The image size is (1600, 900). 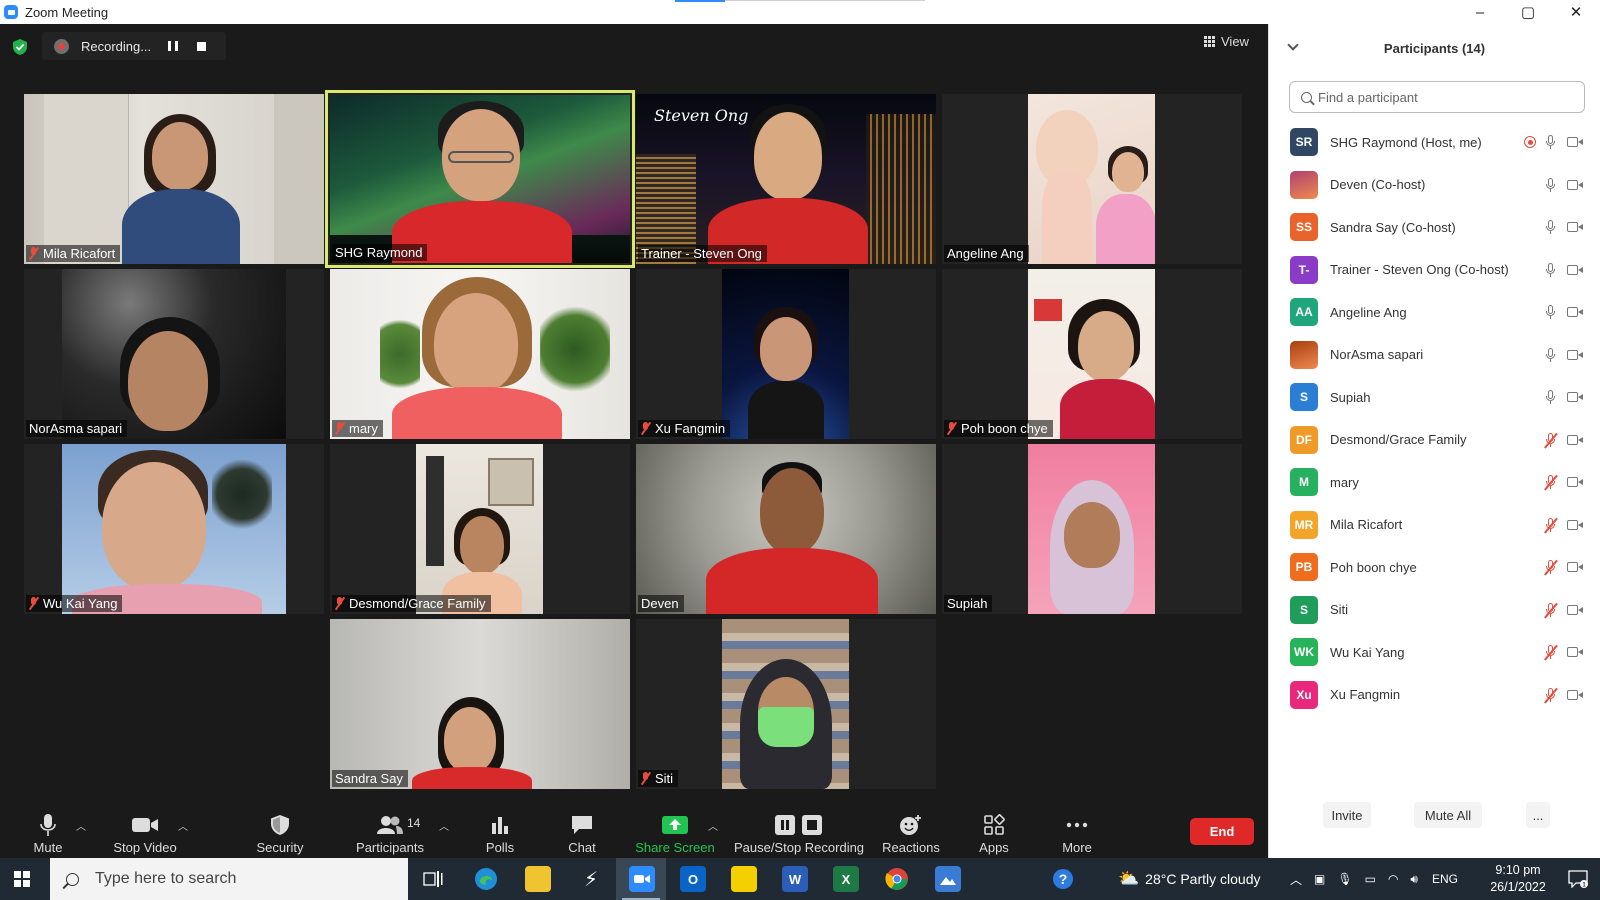 What do you see at coordinates (1434, 185) in the screenshot?
I see `participant-row: Deven (Co-host)` at bounding box center [1434, 185].